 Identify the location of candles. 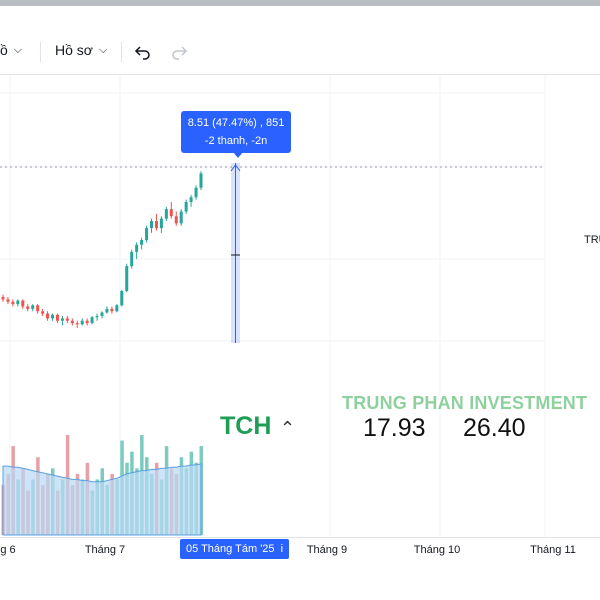
(102, 249).